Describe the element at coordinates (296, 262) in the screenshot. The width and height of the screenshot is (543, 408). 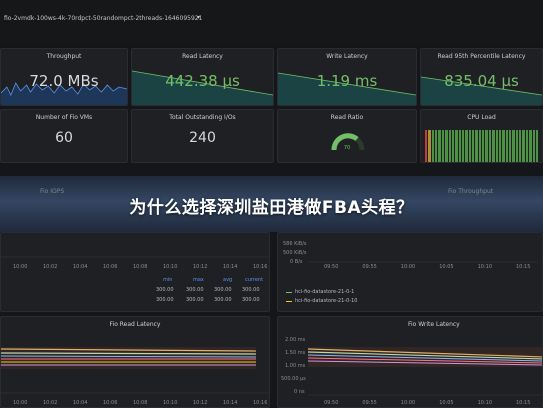
I see `y-tick-label: 0 B/s` at that location.